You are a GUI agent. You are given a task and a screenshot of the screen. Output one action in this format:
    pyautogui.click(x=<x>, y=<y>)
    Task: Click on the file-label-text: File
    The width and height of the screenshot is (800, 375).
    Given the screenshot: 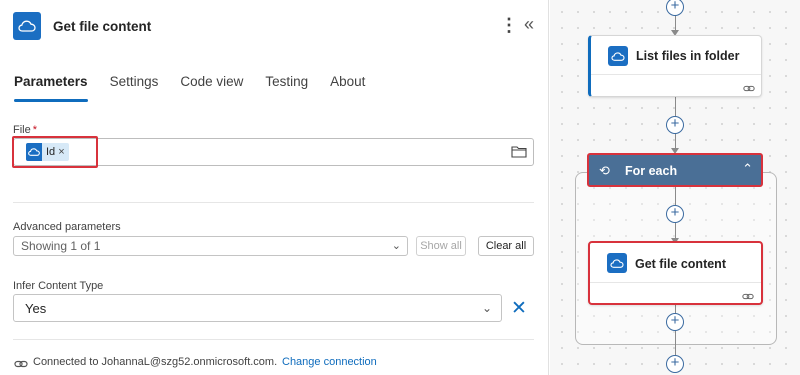 What is the action you would take?
    pyautogui.click(x=22, y=130)
    